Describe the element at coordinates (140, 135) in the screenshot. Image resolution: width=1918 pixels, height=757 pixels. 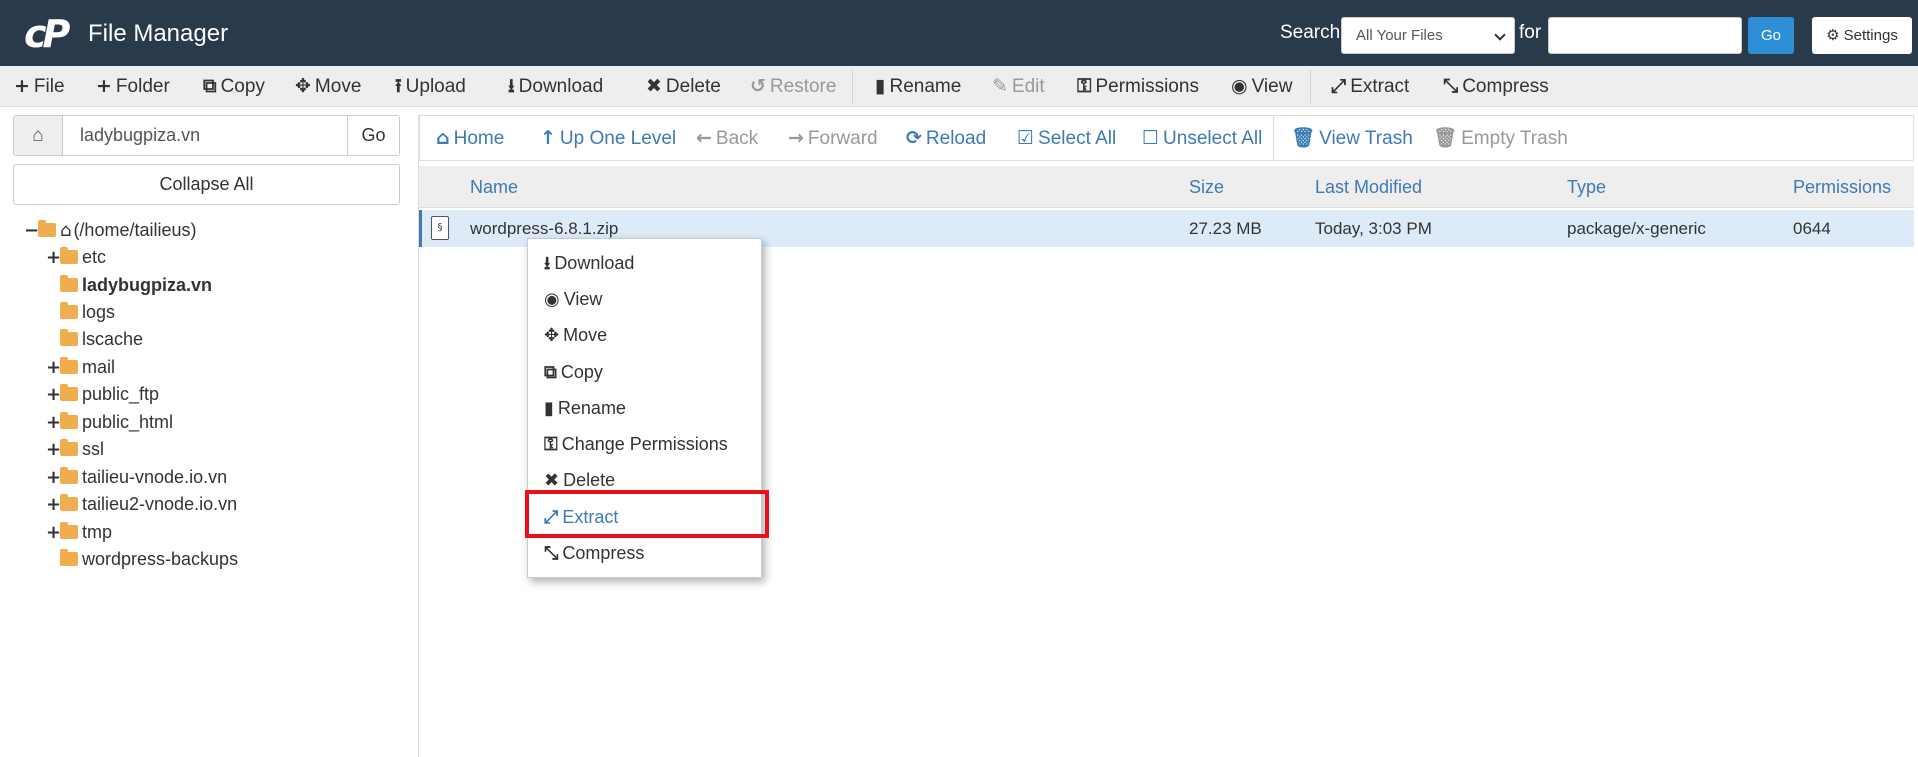
I see `path-input: ladybugpiza.vn` at that location.